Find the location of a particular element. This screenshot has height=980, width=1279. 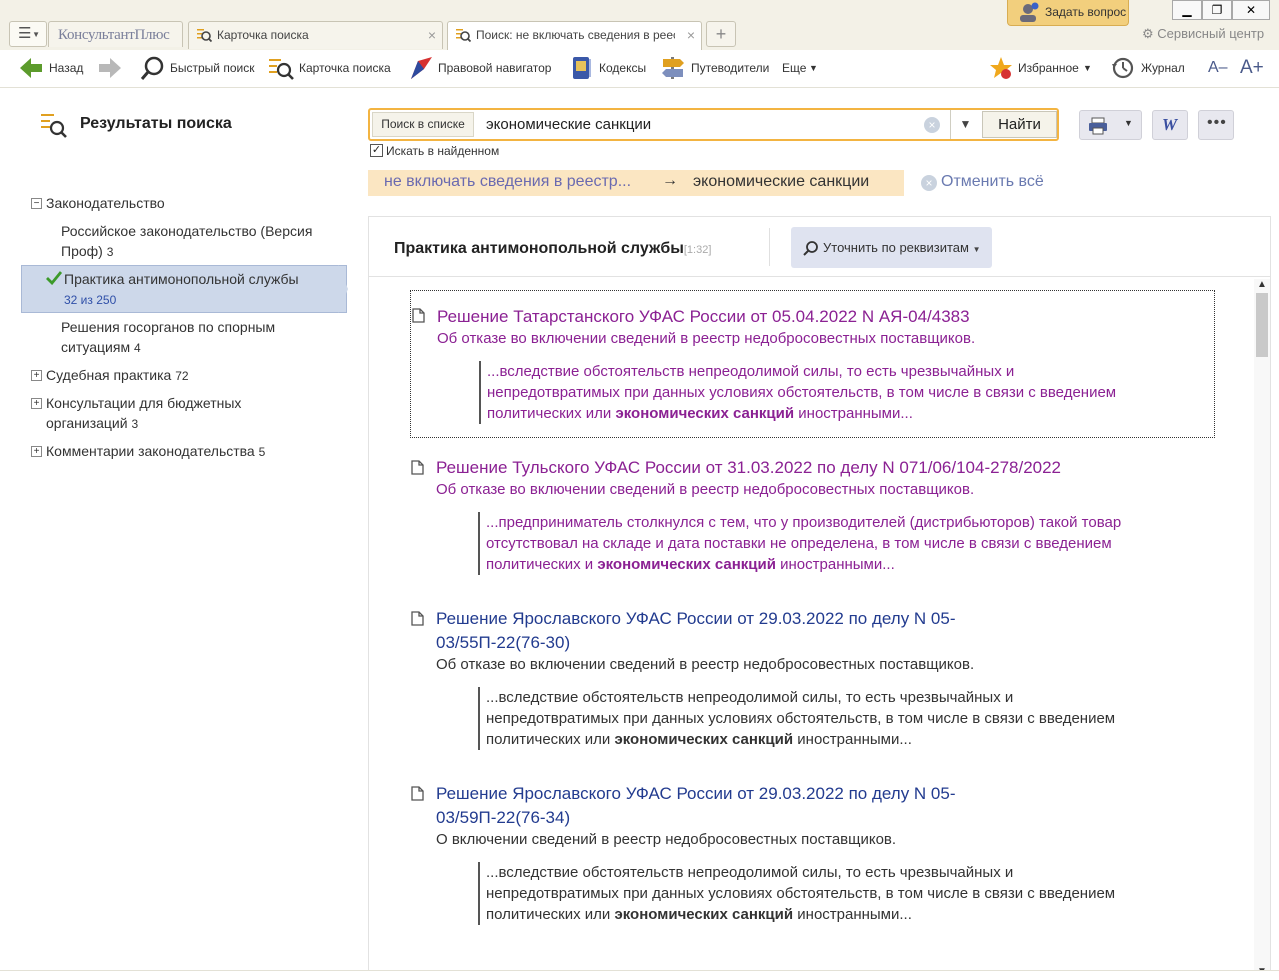

find-button: Найти is located at coordinates (1019, 124).